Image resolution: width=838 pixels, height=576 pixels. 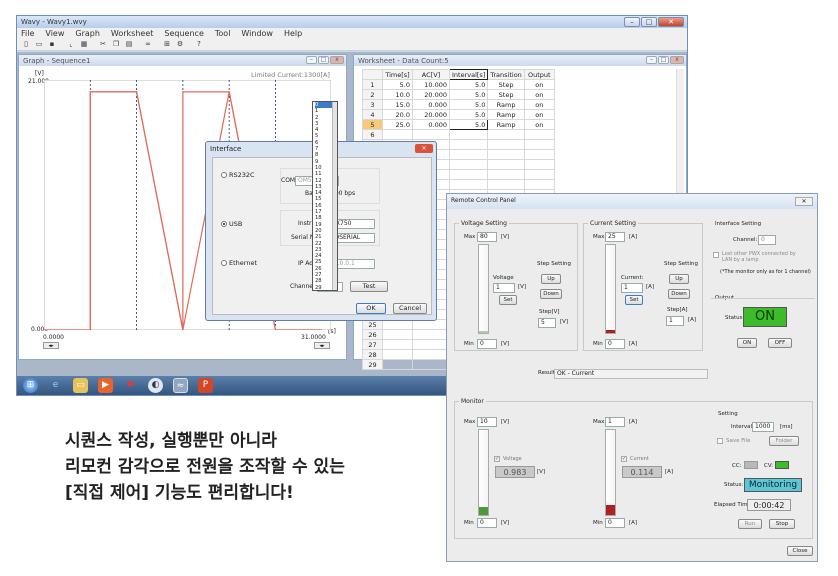 I want to click on menu-help: Help, so click(x=293, y=33).